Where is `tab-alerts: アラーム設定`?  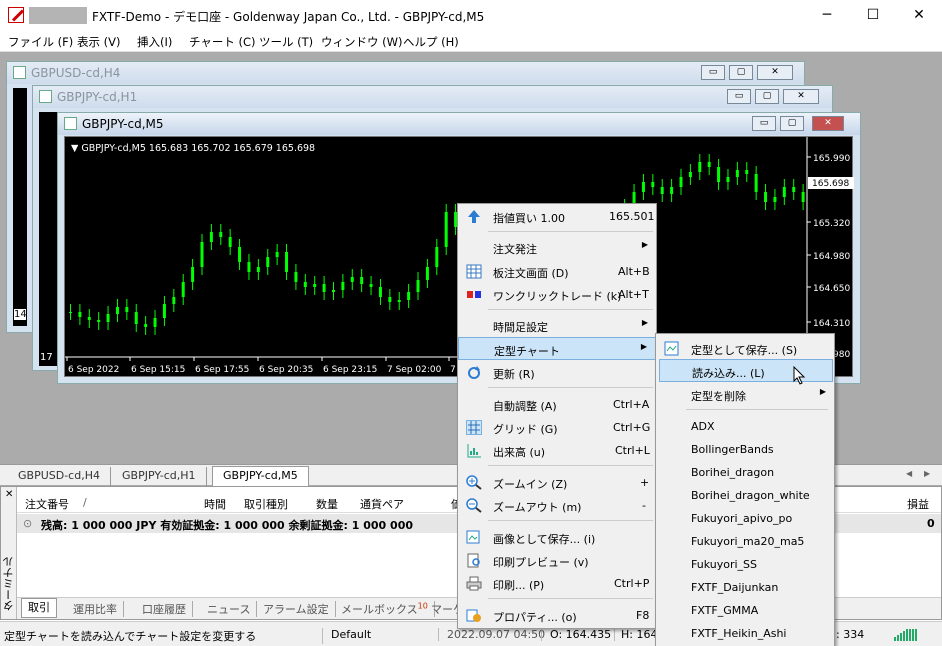
tab-alerts: アラーム設定 is located at coordinates (296, 609).